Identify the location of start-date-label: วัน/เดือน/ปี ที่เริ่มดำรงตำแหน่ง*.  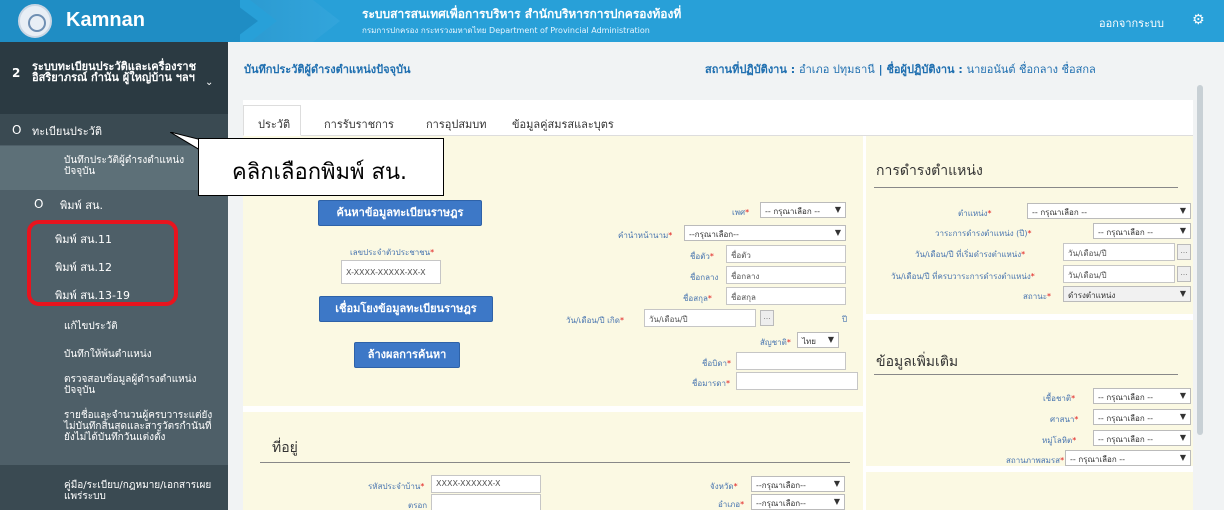
(970, 254).